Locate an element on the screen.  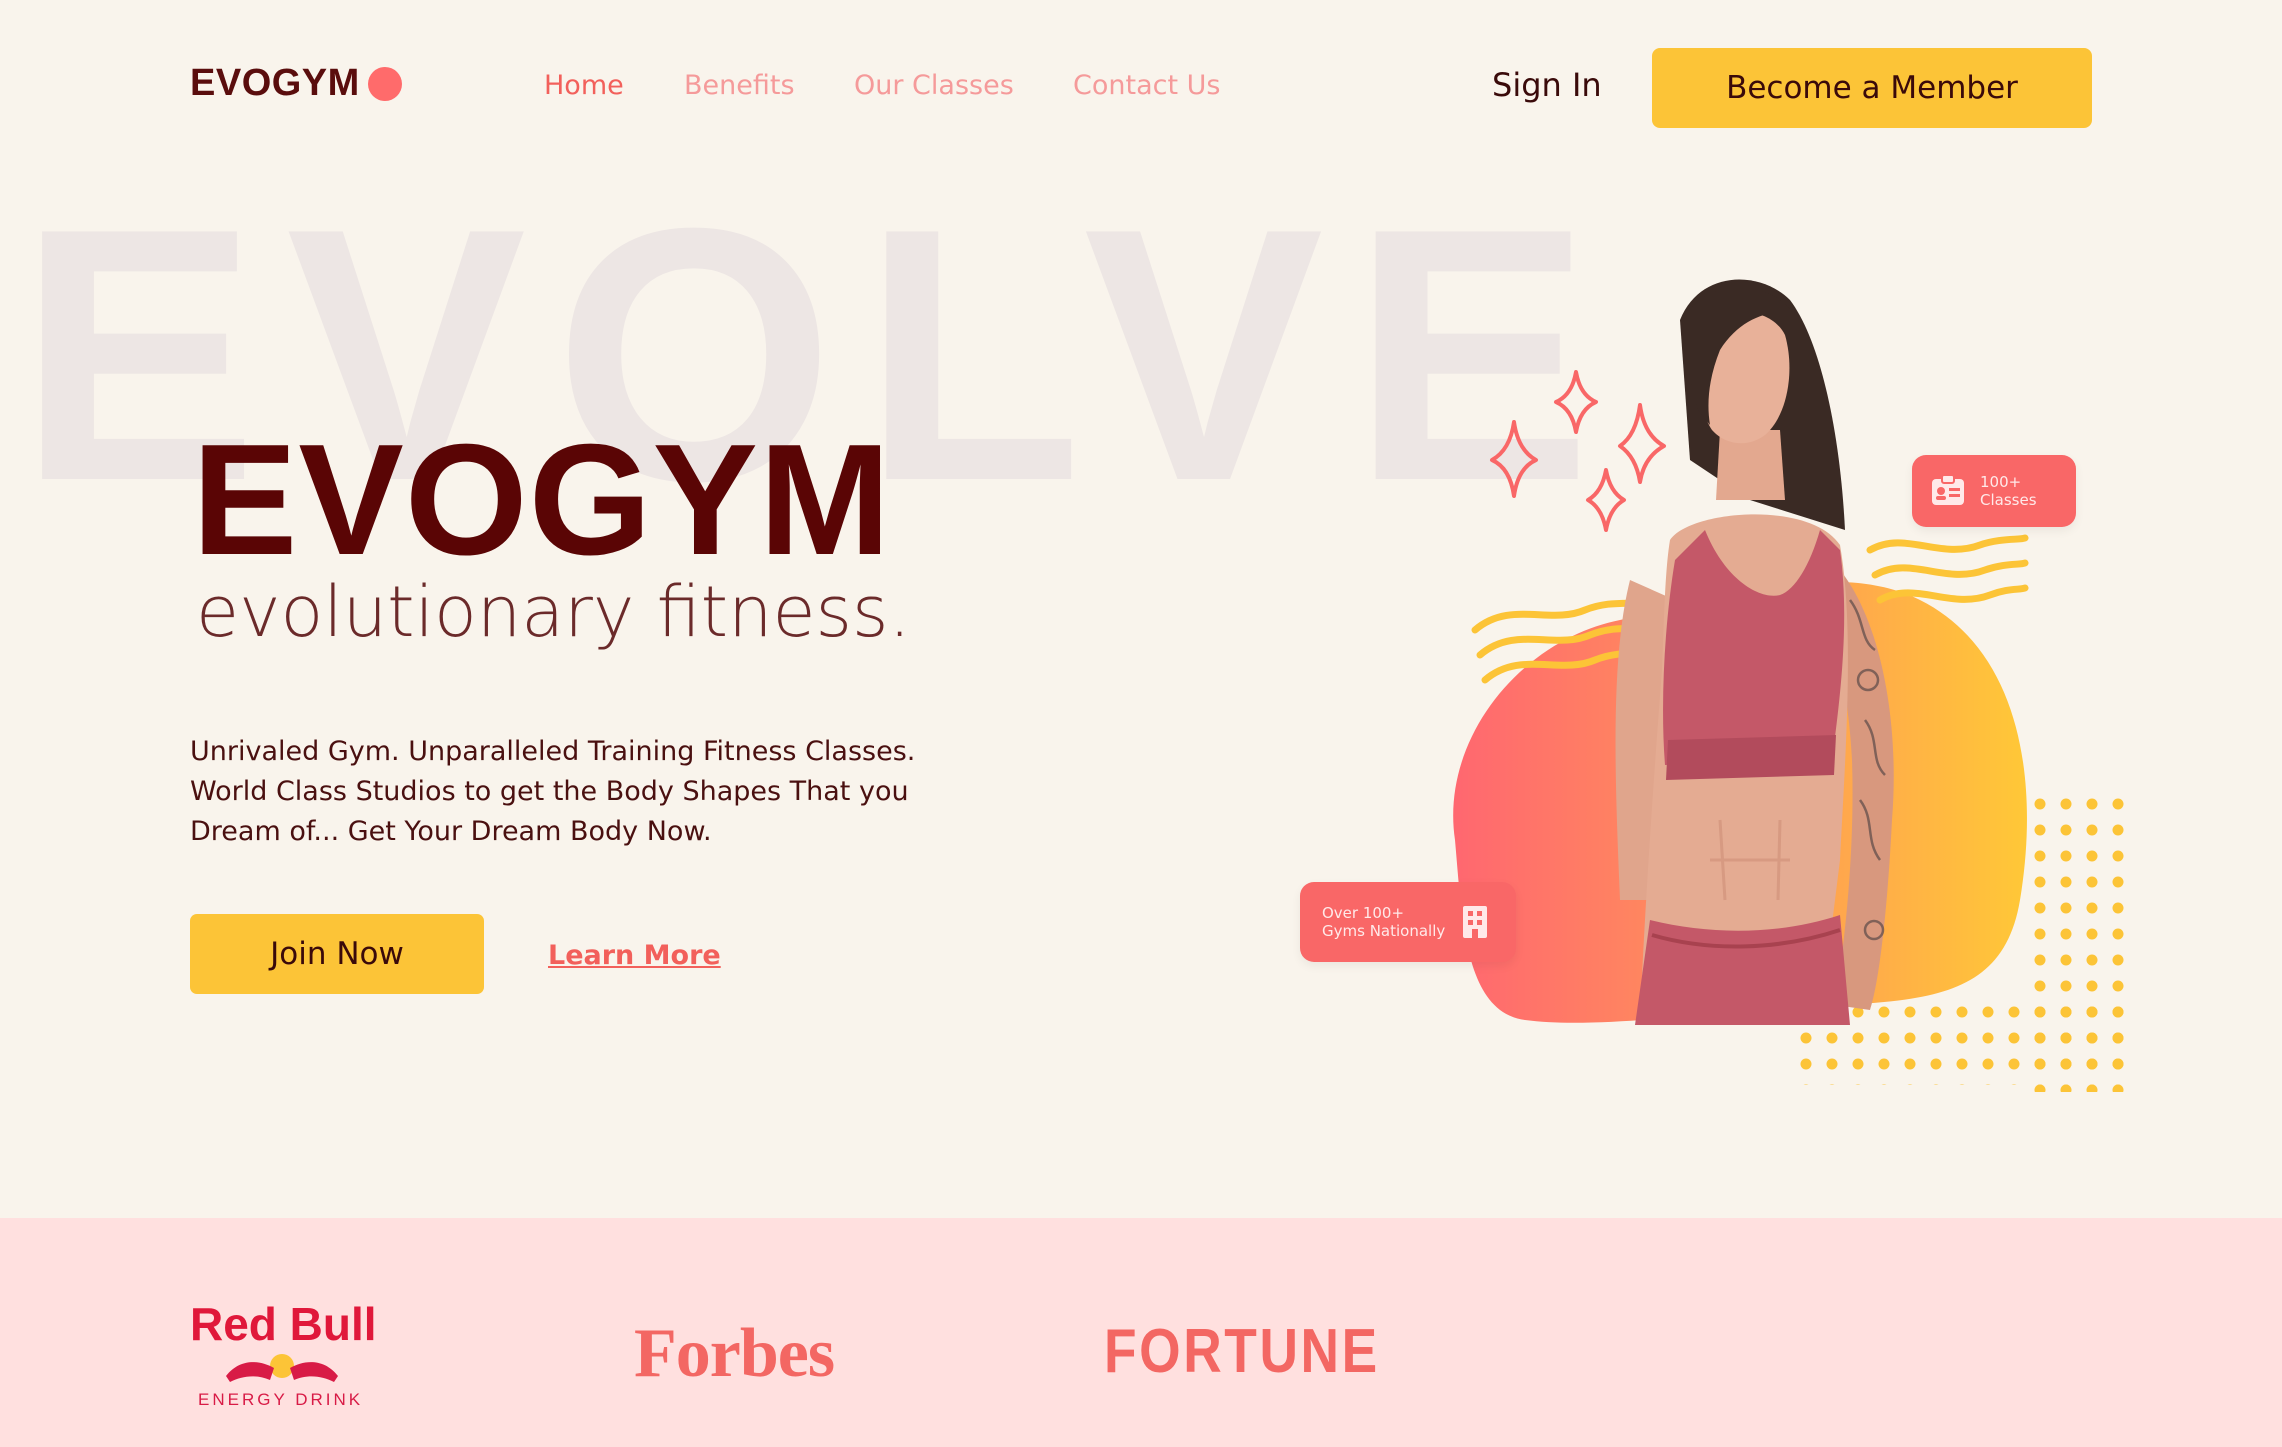
bulls-emblem is located at coordinates (282, 1368).